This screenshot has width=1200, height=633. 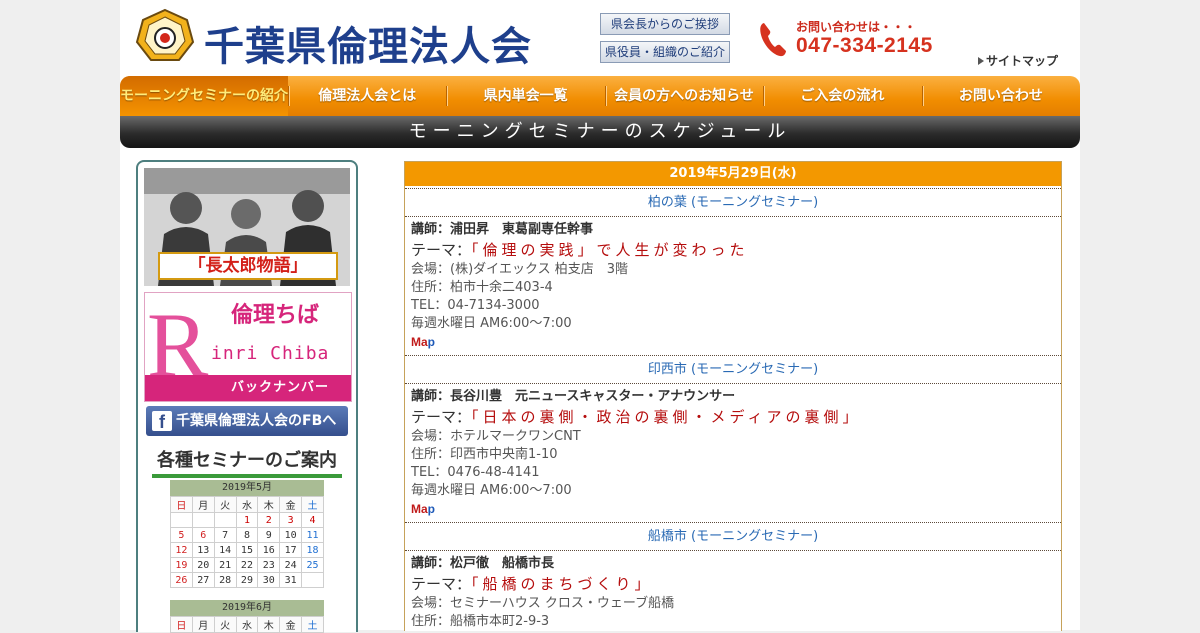 I want to click on calendar-day: 20, so click(x=203, y=565).